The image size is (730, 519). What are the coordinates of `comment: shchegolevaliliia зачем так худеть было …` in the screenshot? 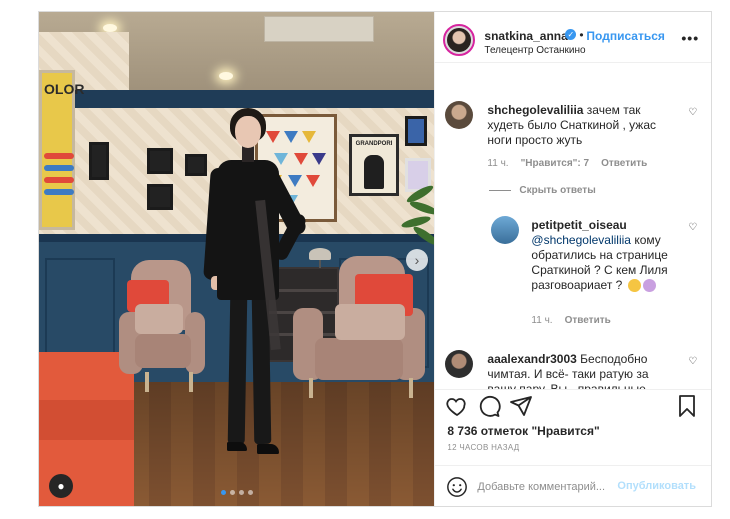 It's located at (582, 125).